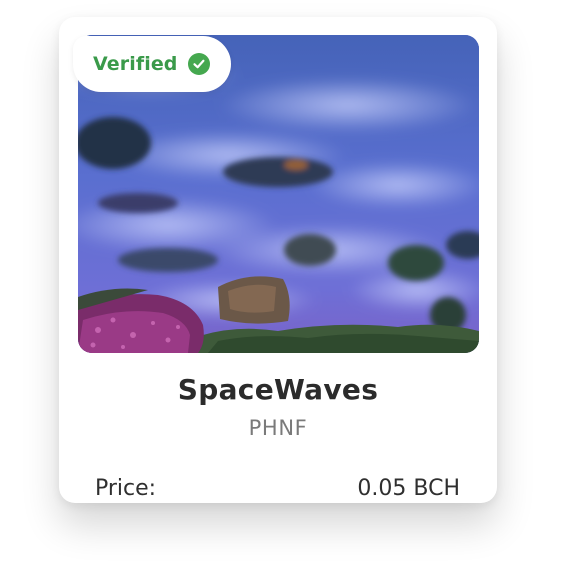 Image resolution: width=573 pixels, height=572 pixels. What do you see at coordinates (278, 428) in the screenshot?
I see `nft-symbol: PHNF` at bounding box center [278, 428].